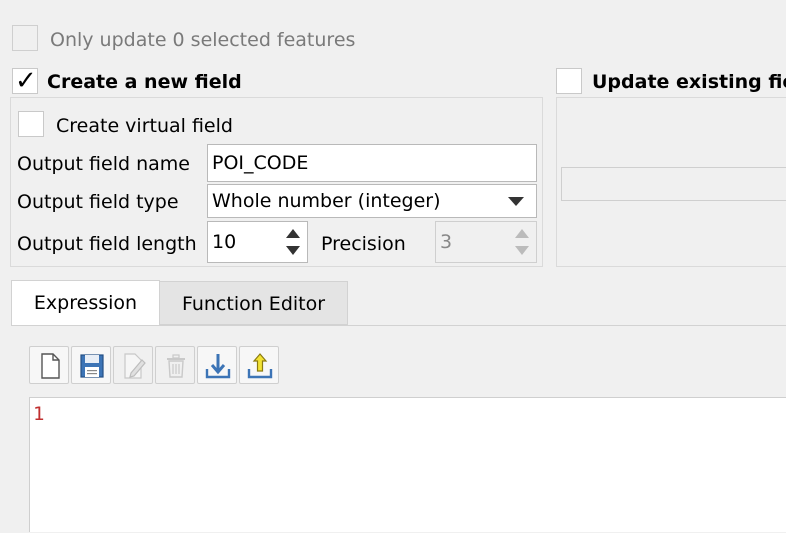 This screenshot has width=786, height=533. What do you see at coordinates (522, 242) in the screenshot?
I see `precision-stepper` at bounding box center [522, 242].